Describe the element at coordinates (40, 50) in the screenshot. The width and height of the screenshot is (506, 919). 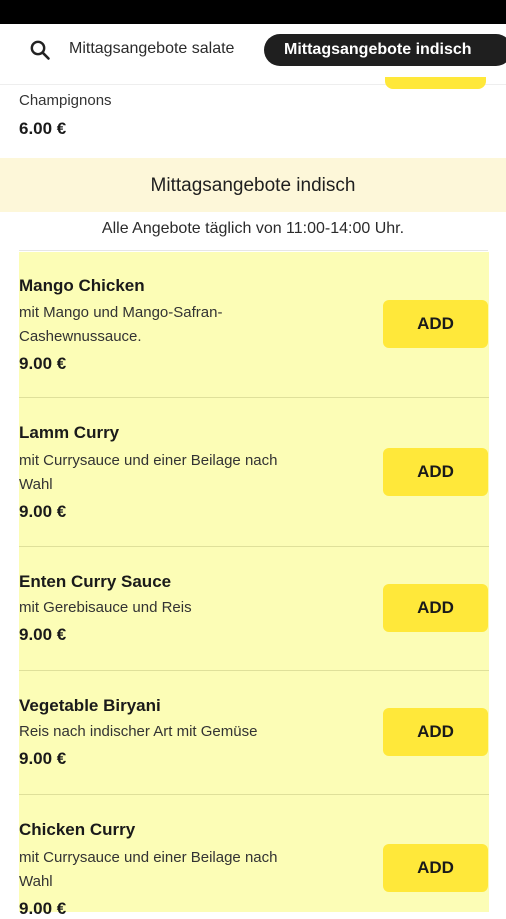
I see `search-icon` at that location.